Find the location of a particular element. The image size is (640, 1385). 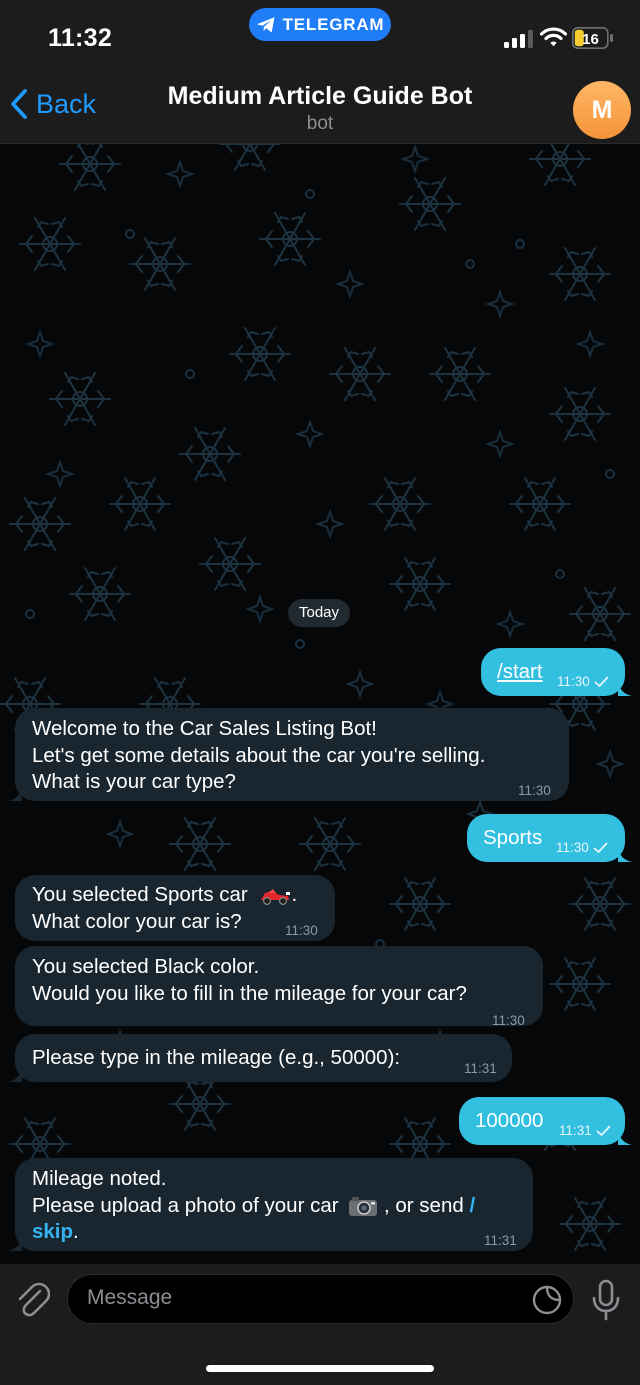

message-text: 100000 is located at coordinates (509, 1120).